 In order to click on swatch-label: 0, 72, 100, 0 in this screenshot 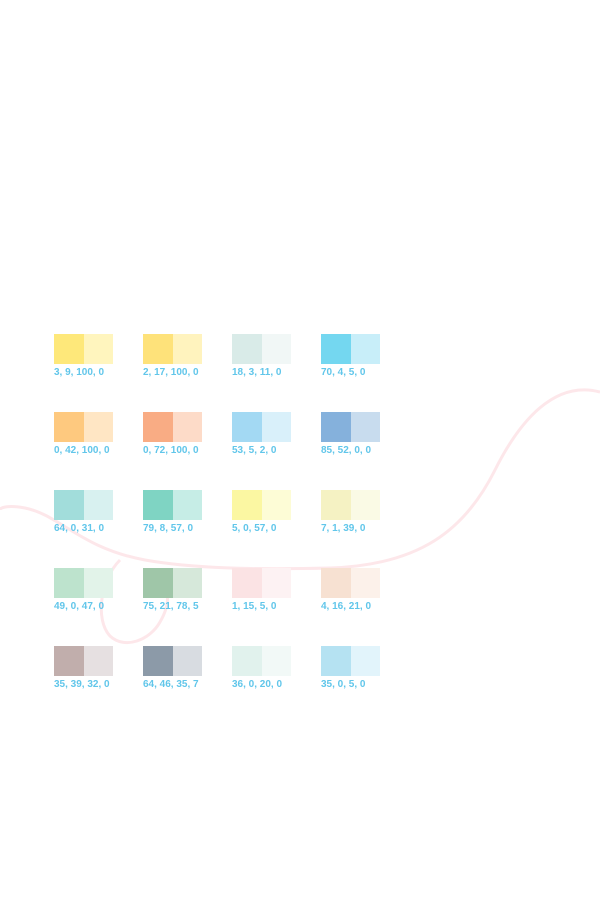, I will do `click(171, 450)`.